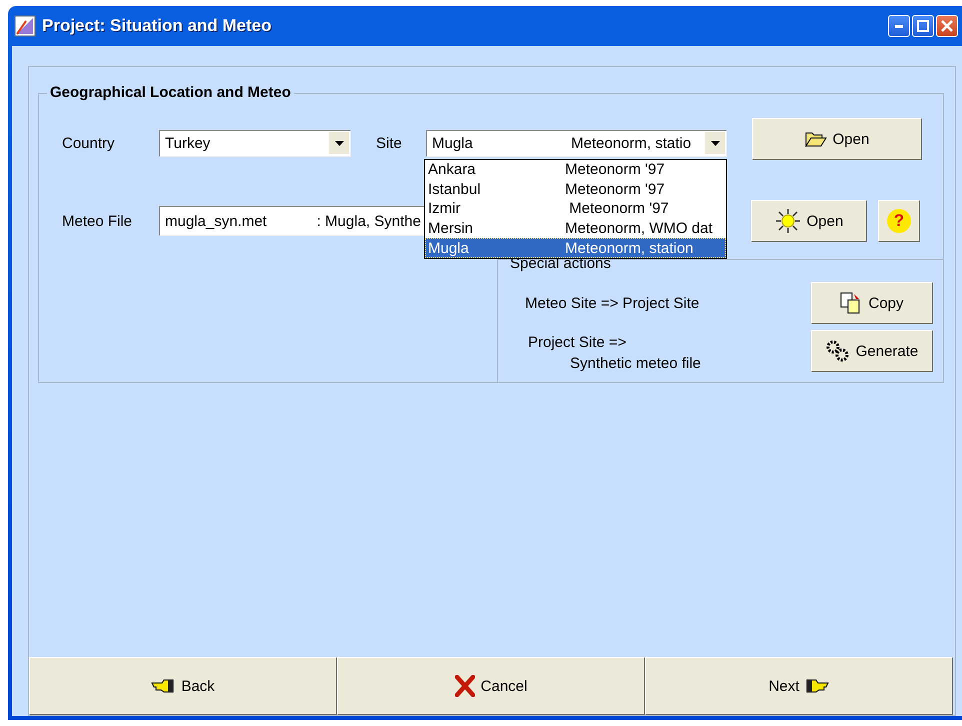 The width and height of the screenshot is (962, 726). I want to click on gears-icon, so click(838, 351).